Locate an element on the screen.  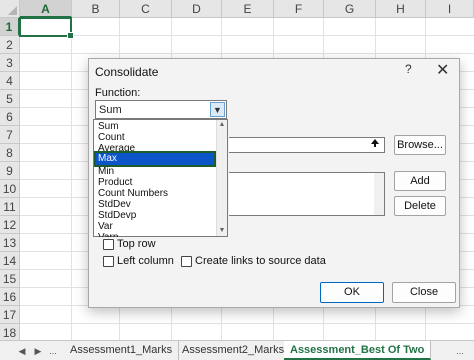
row-header: 10 is located at coordinates (10, 189).